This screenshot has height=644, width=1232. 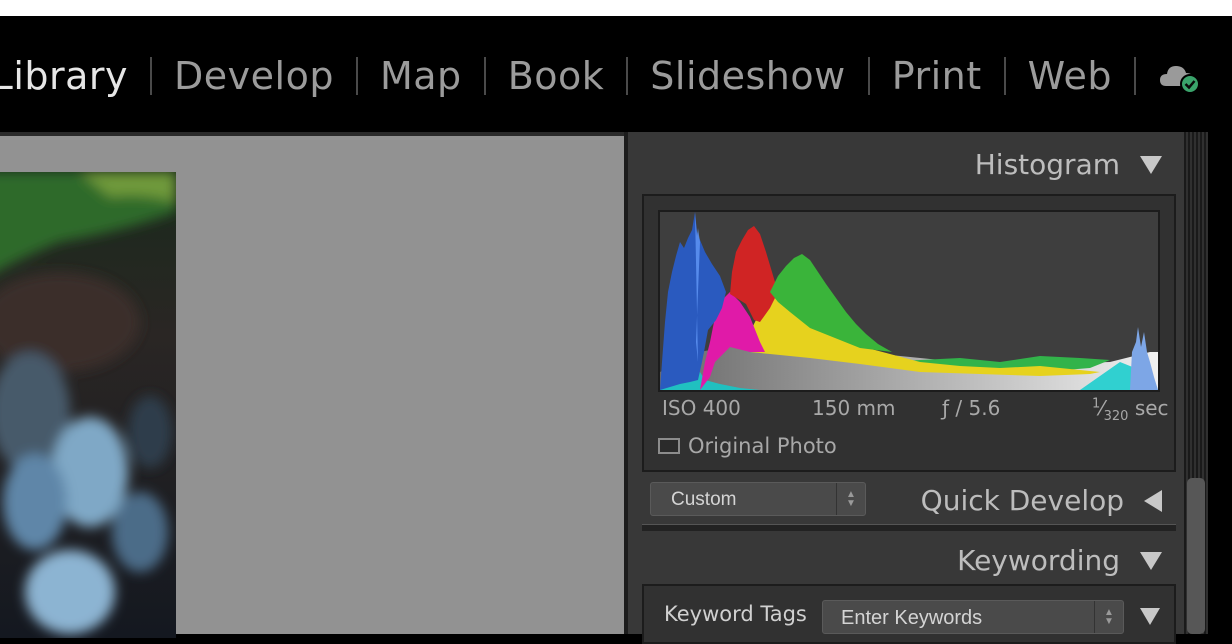 What do you see at coordinates (1116, 416) in the screenshot?
I see `shutter-denominator: 320` at bounding box center [1116, 416].